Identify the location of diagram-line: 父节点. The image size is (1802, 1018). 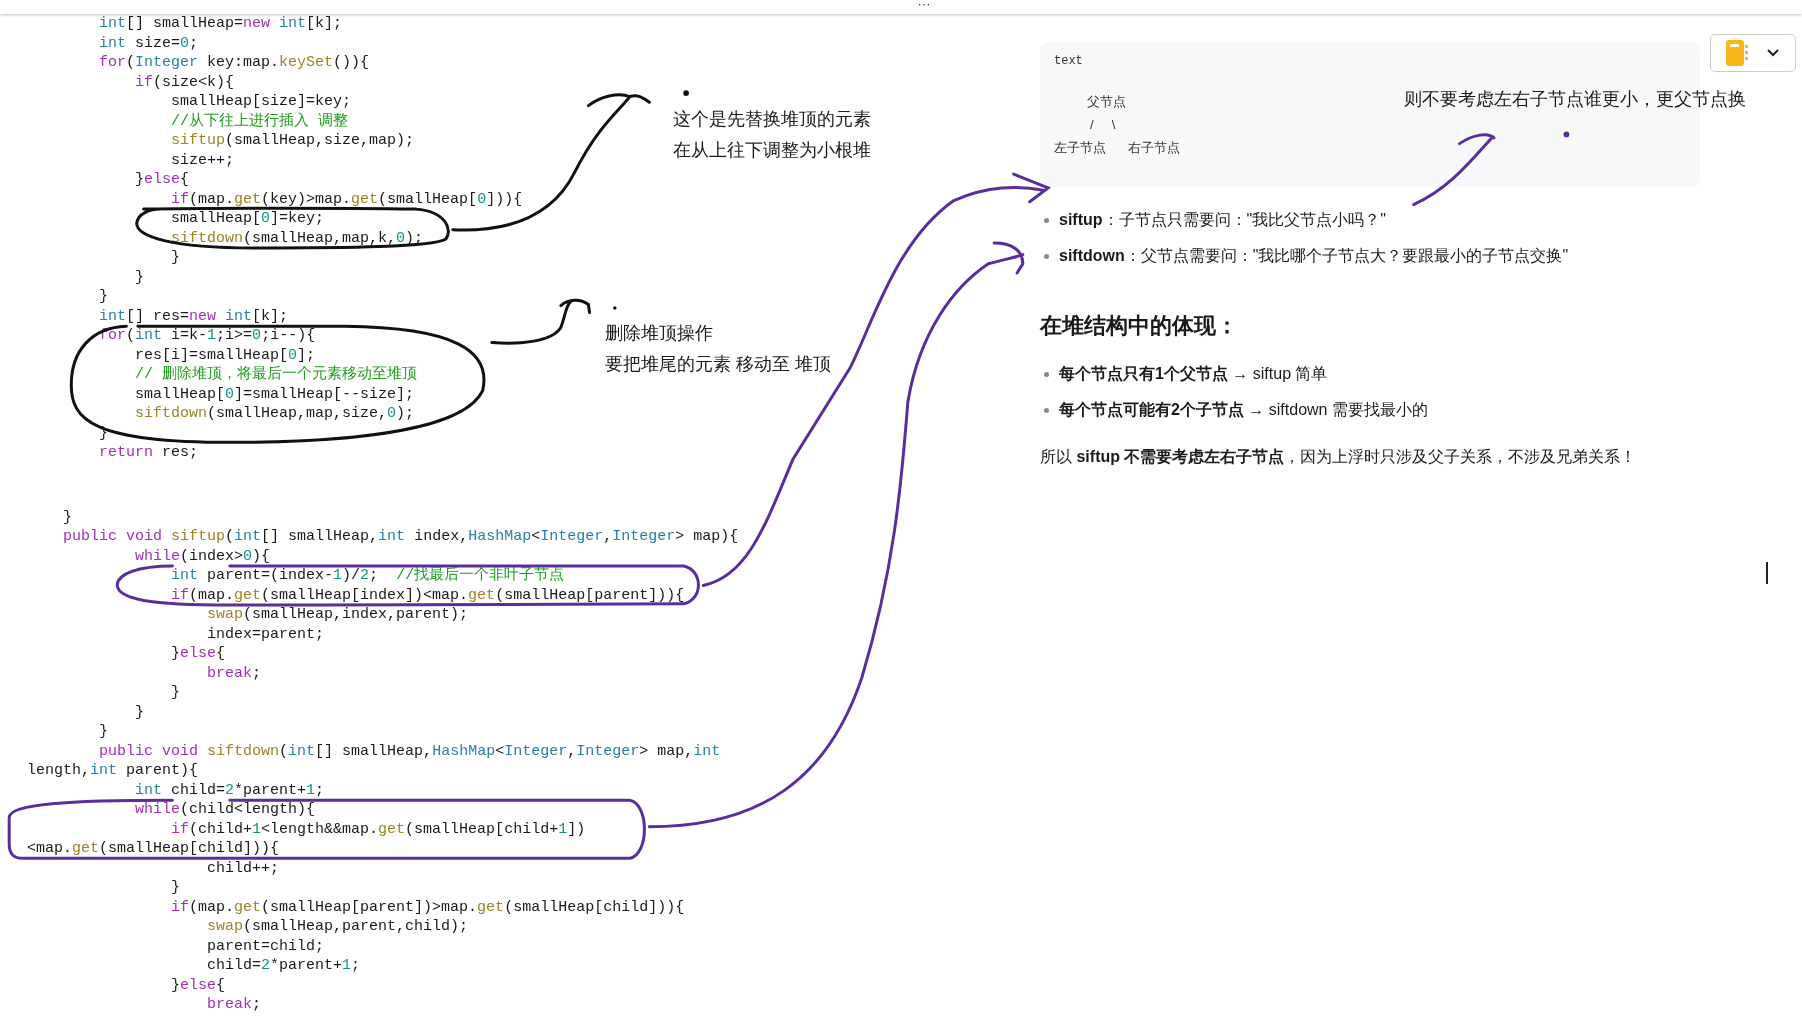
(1105, 102).